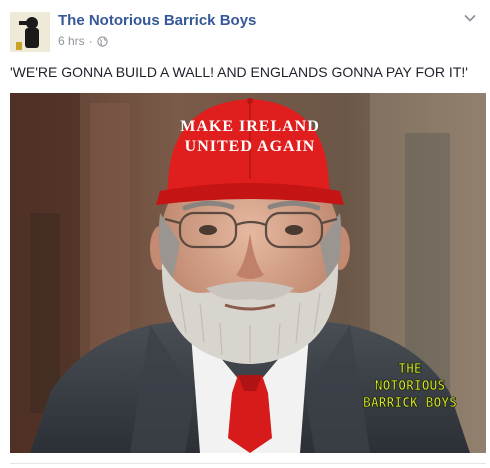 The image size is (490, 468). I want to click on cap-text-line2: UNITED AGAIN, so click(250, 146).